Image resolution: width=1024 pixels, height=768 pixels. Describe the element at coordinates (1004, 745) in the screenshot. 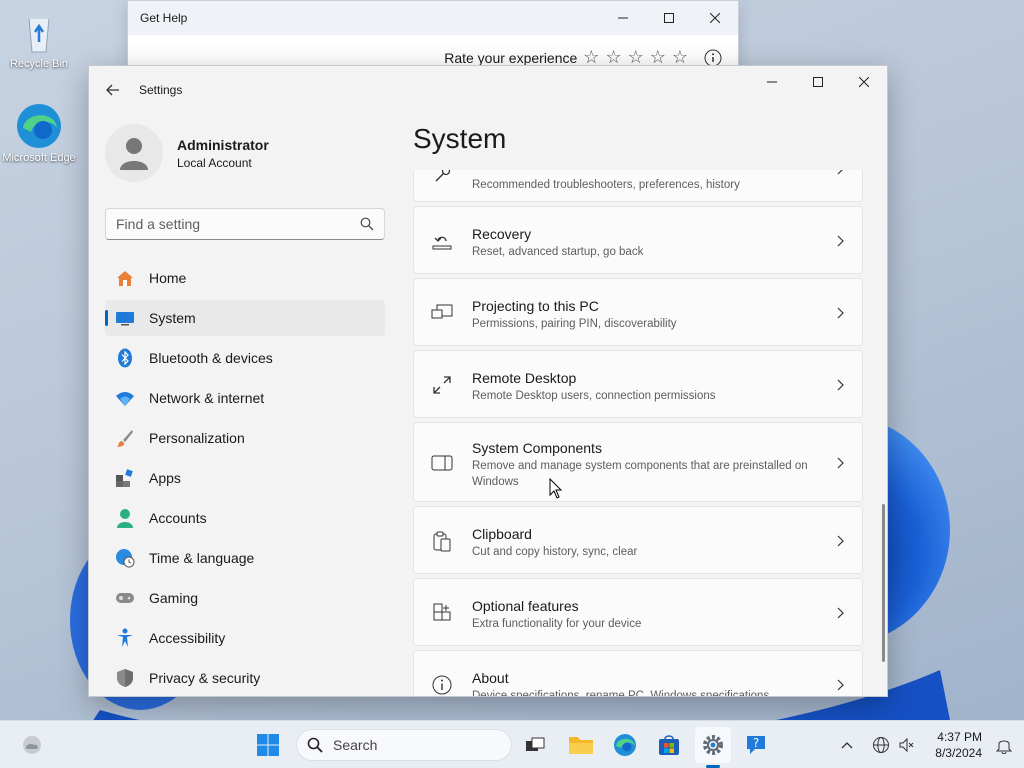

I see `notification-bell-icon` at that location.